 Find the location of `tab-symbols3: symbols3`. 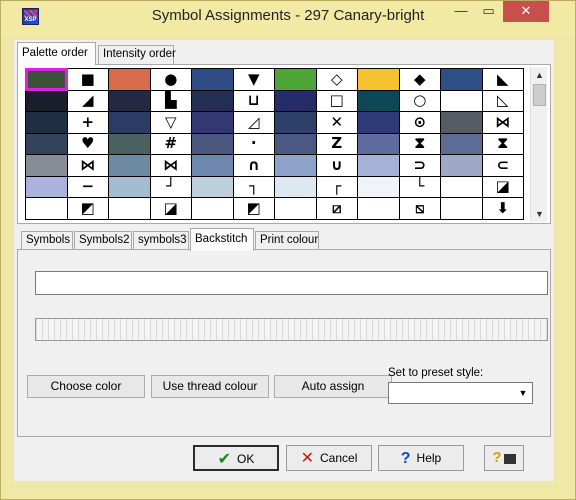

tab-symbols3: symbols3 is located at coordinates (161, 240).